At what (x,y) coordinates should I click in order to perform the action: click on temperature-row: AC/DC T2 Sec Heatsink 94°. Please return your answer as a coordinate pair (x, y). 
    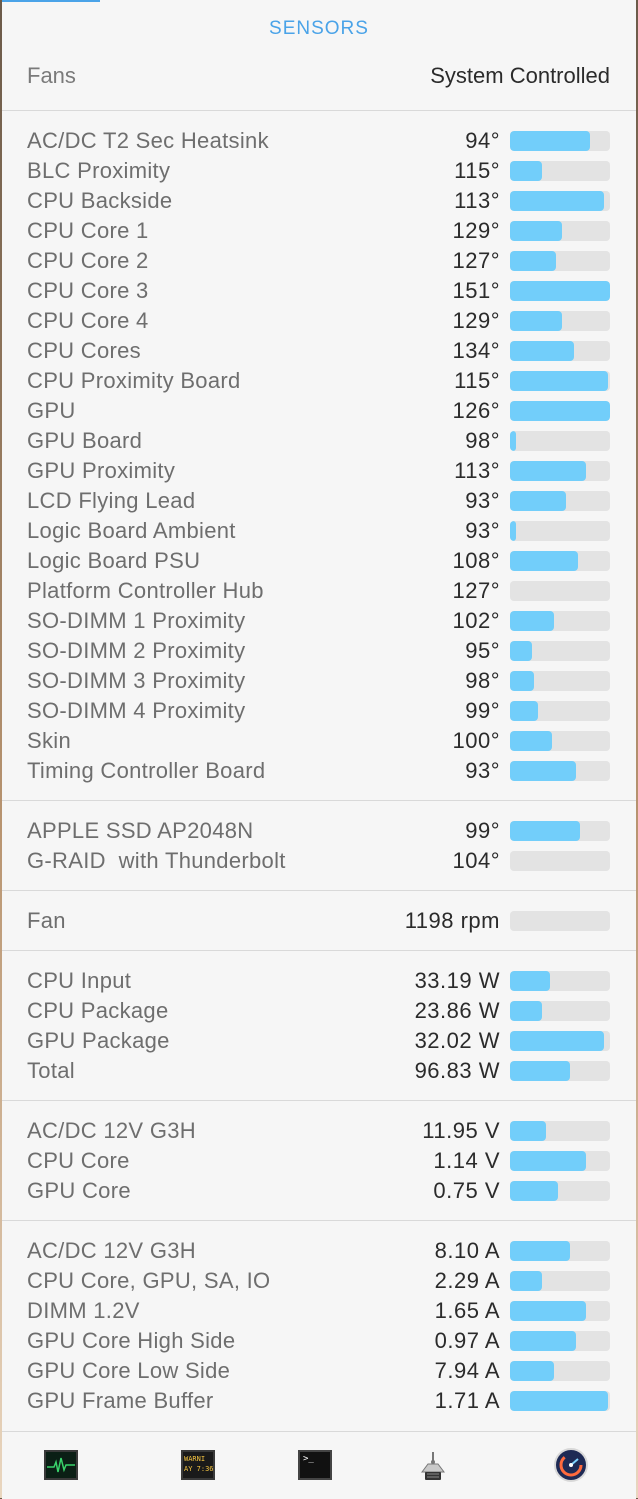
    Looking at the image, I should click on (319, 141).